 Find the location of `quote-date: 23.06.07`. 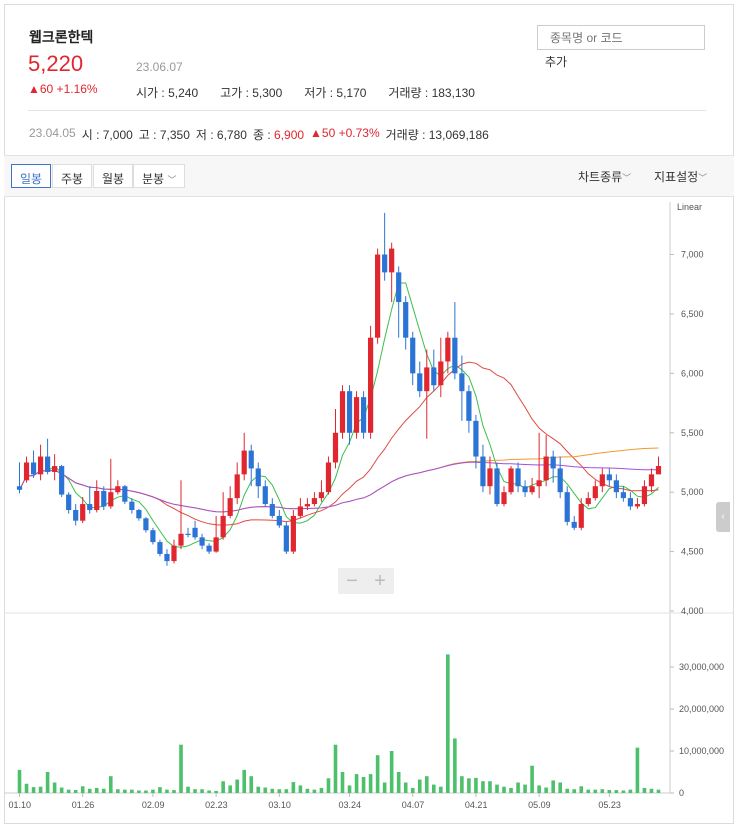

quote-date: 23.06.07 is located at coordinates (159, 67).